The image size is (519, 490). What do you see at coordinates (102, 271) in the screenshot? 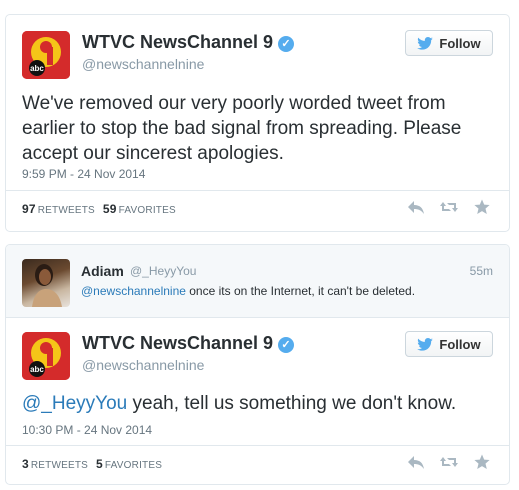
I see `reply-author-name: Adiam` at bounding box center [102, 271].